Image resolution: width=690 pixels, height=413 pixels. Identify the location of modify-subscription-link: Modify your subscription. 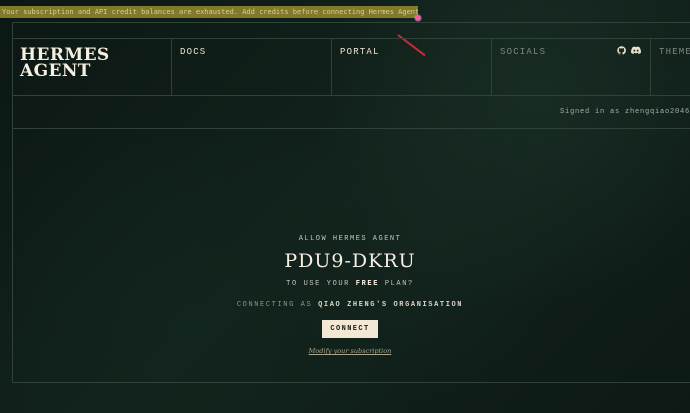
(350, 351).